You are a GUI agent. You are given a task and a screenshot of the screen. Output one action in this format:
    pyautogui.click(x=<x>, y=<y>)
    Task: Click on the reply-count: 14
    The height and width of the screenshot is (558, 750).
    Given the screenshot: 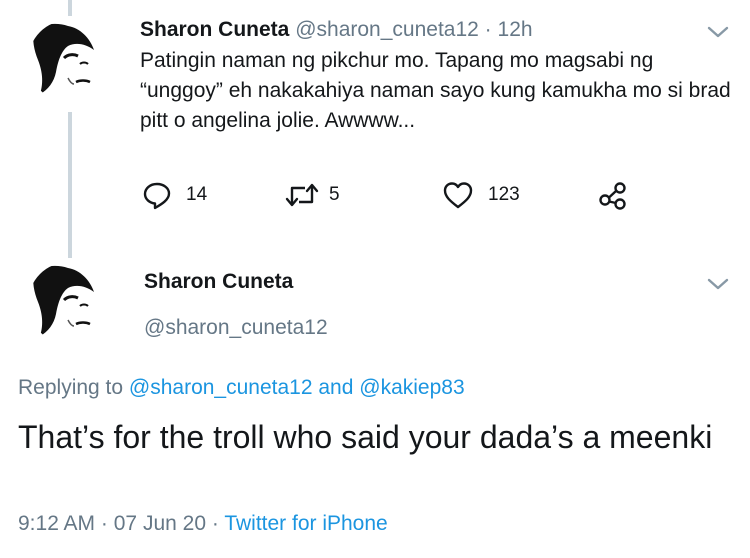 What is the action you would take?
    pyautogui.click(x=197, y=194)
    